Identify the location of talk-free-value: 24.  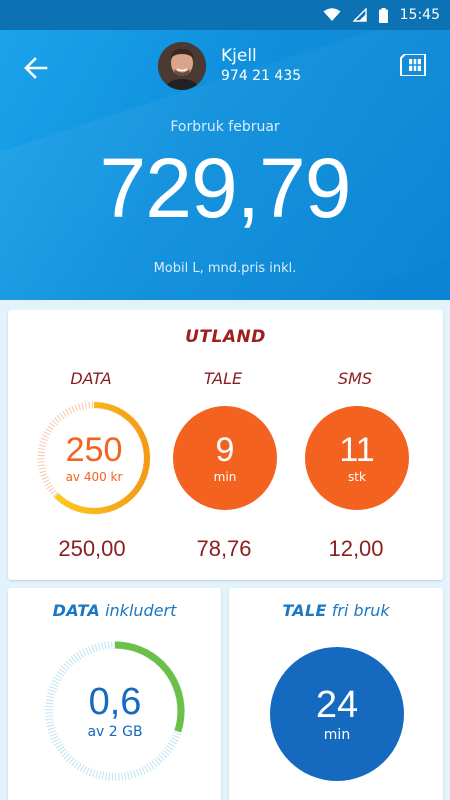
(337, 705).